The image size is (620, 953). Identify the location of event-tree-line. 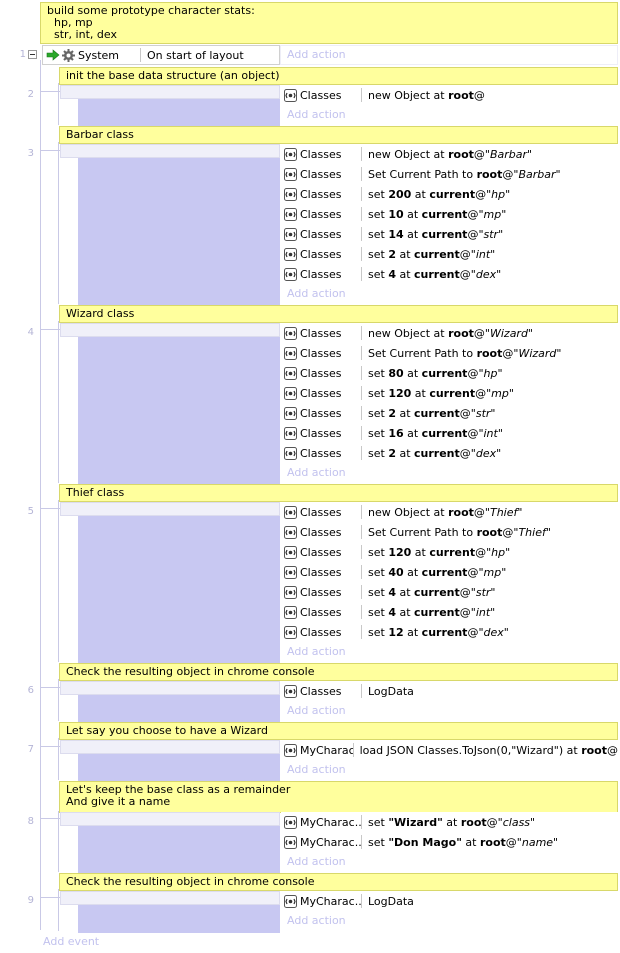
(40, 495).